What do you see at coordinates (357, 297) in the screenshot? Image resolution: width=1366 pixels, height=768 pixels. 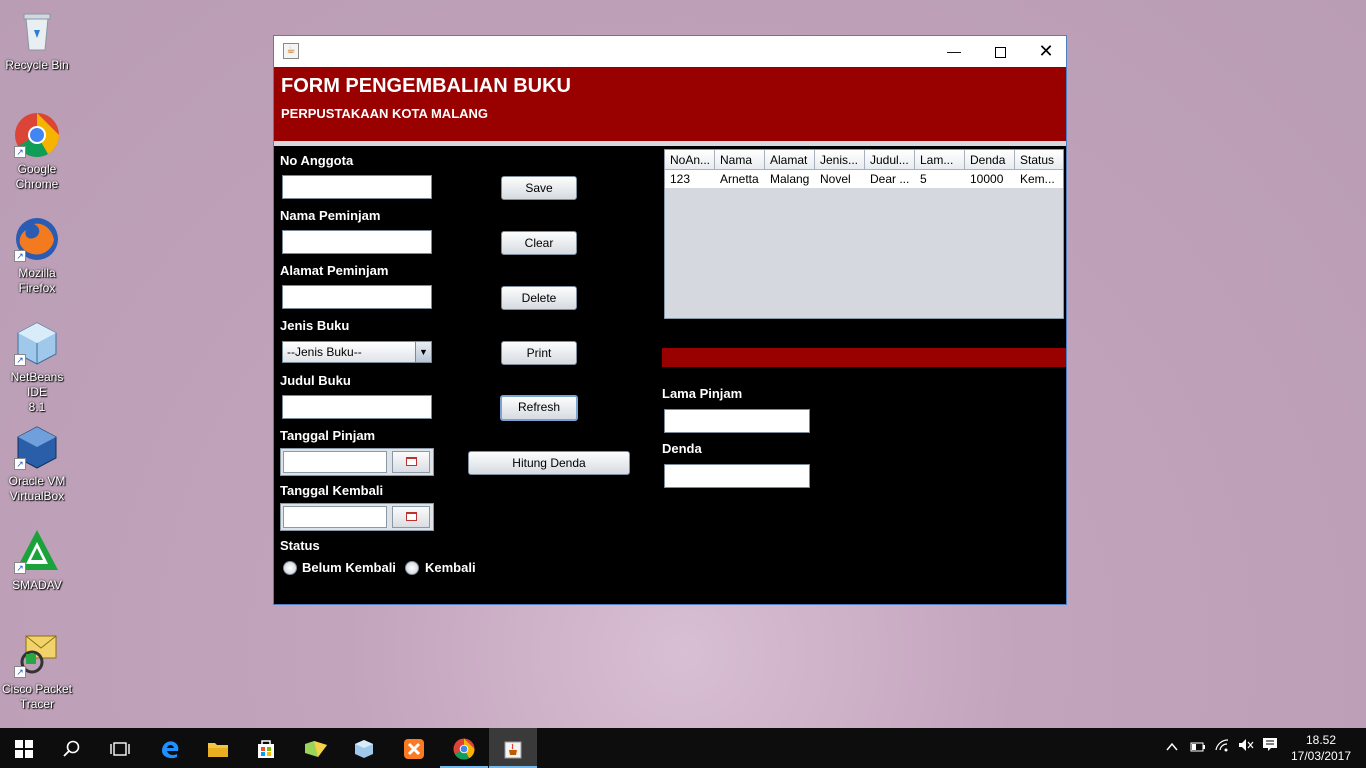 I see `alamat-peminjam-input` at bounding box center [357, 297].